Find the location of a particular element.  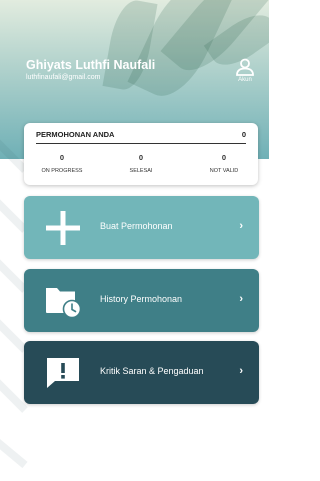

account-button: Akun is located at coordinates (245, 73).